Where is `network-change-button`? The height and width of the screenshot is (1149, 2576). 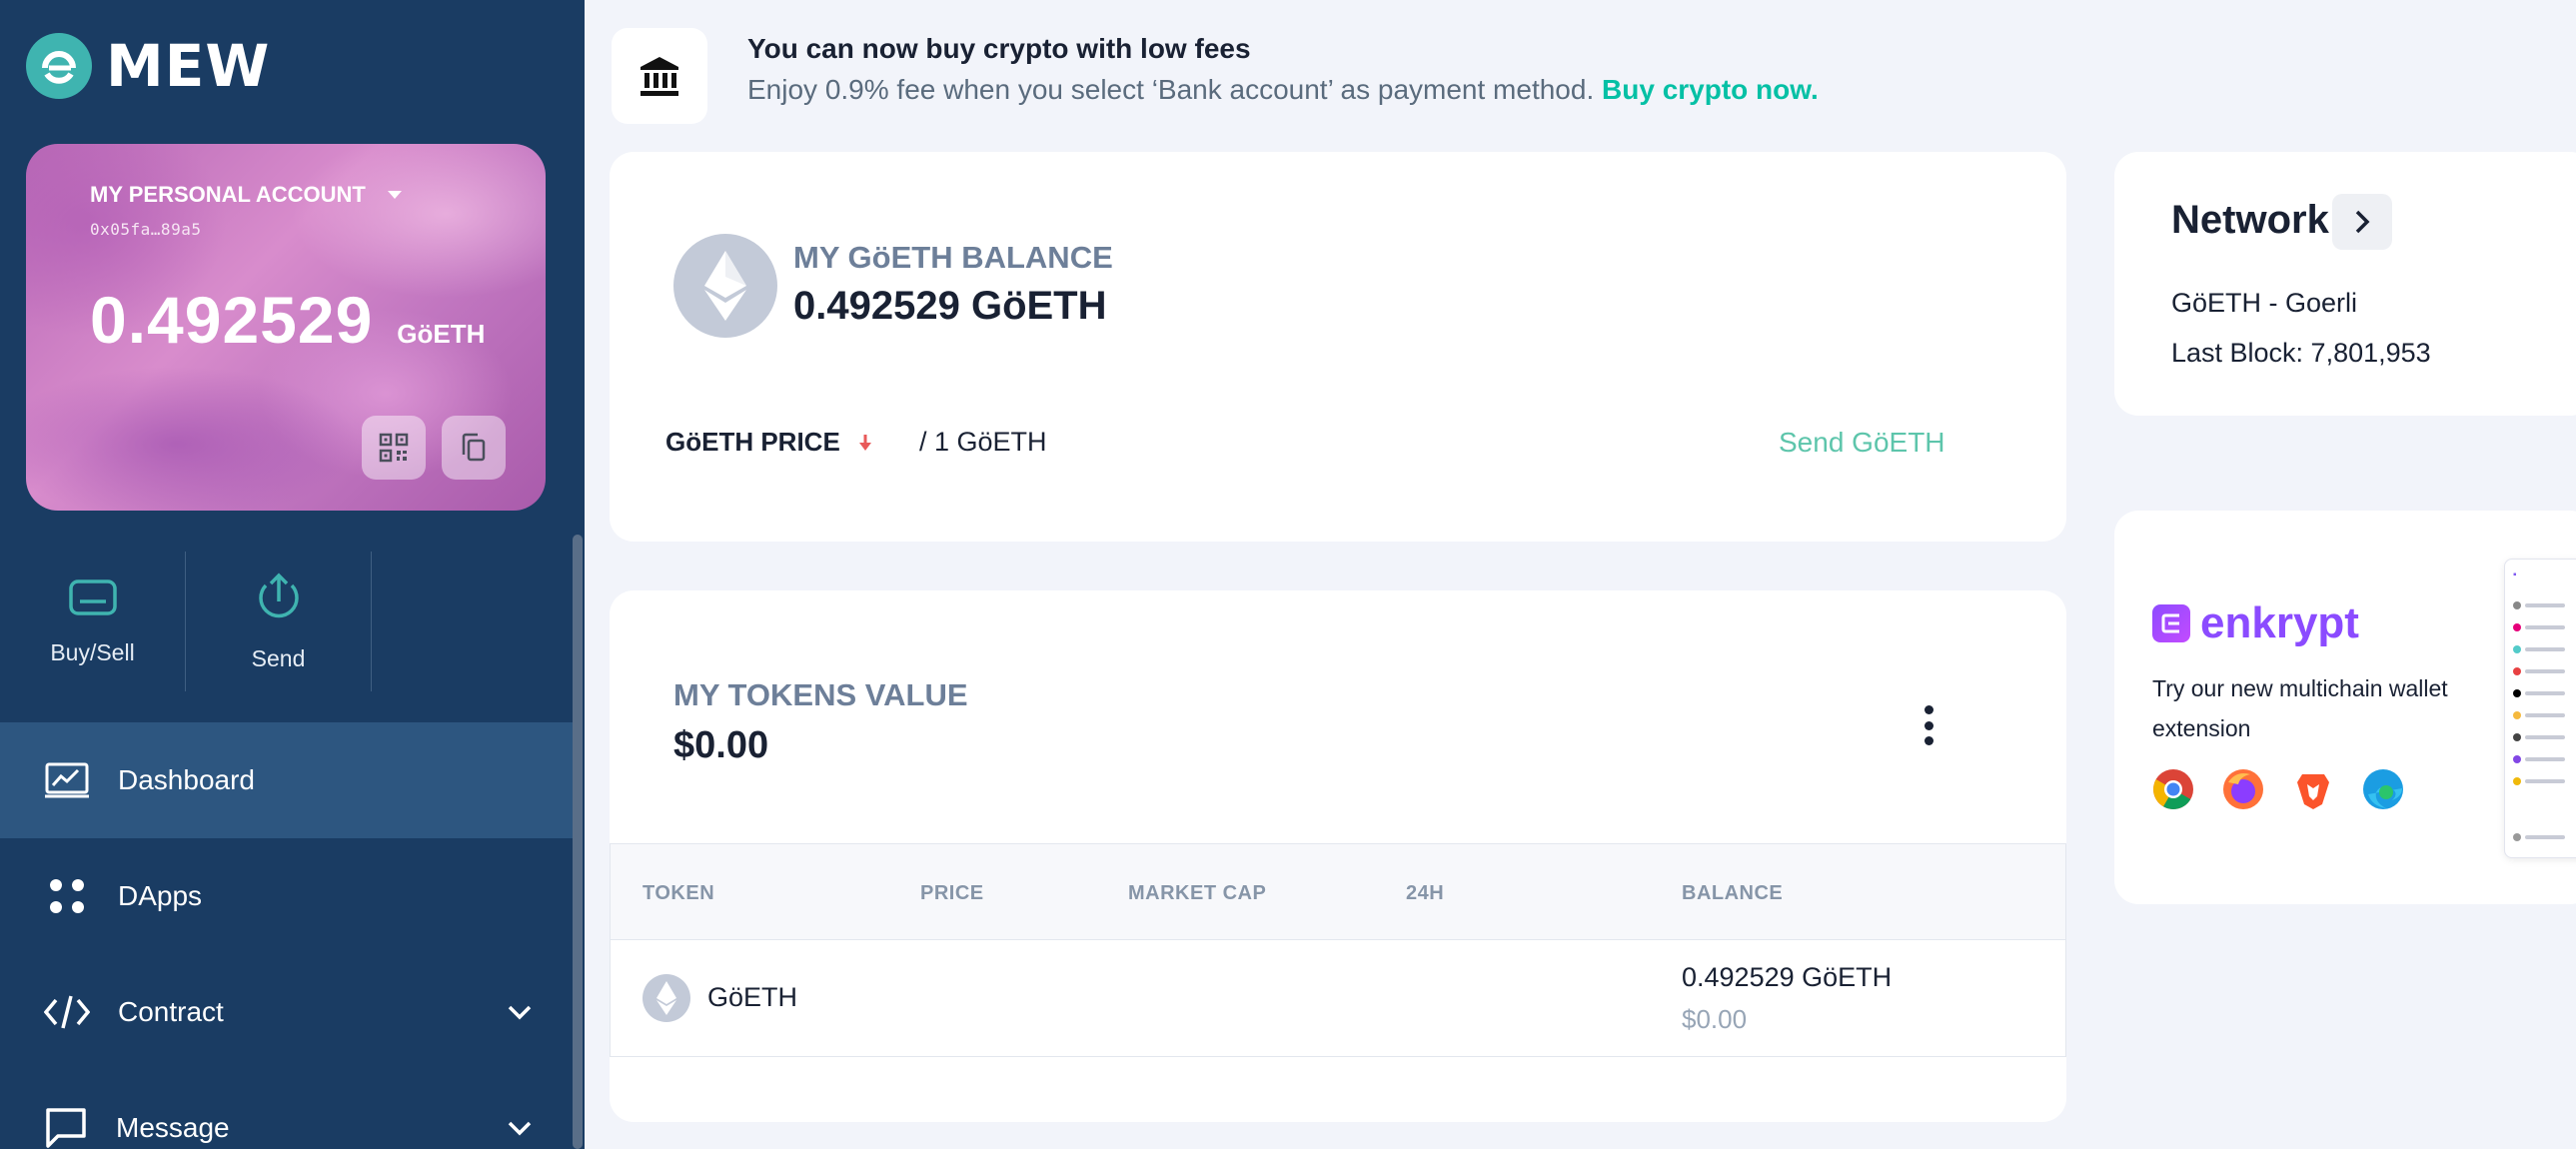 network-change-button is located at coordinates (2362, 222).